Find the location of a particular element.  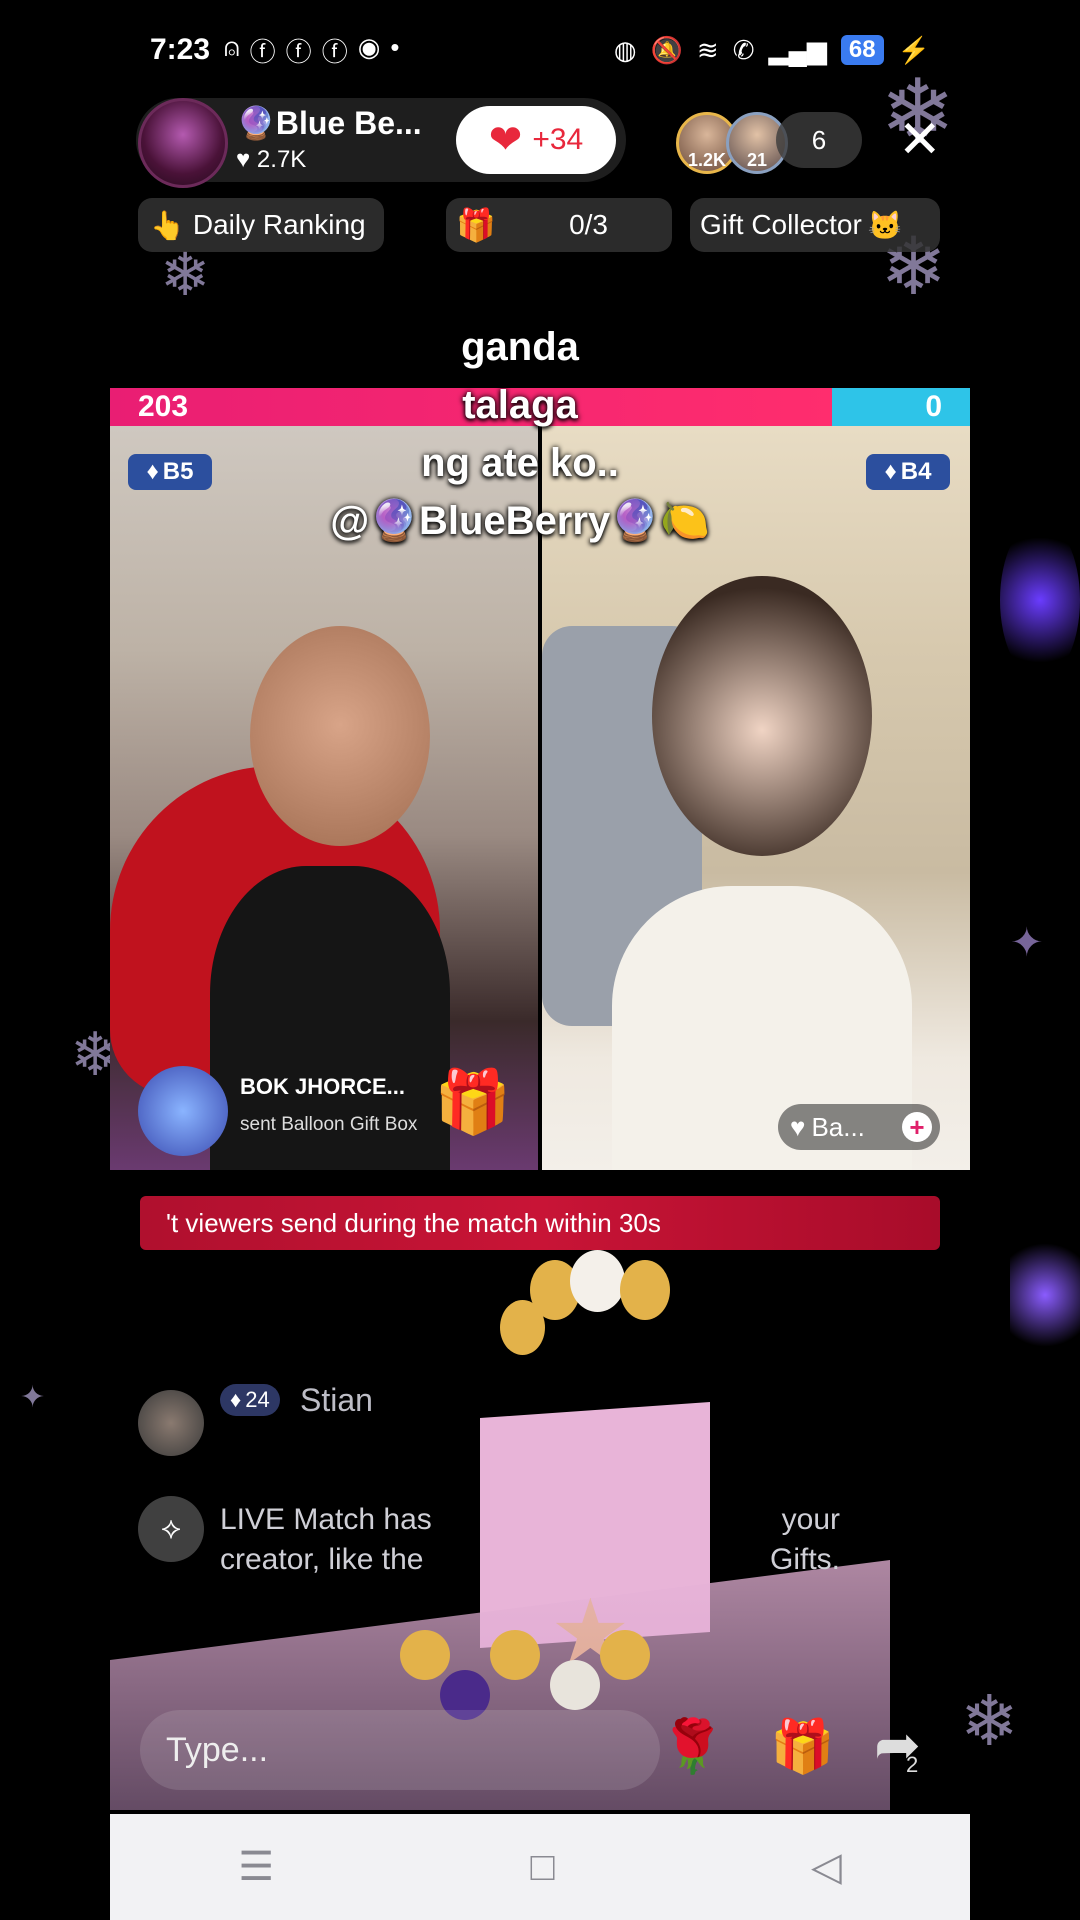

wifi-icon: ≋ is located at coordinates (707, 49).